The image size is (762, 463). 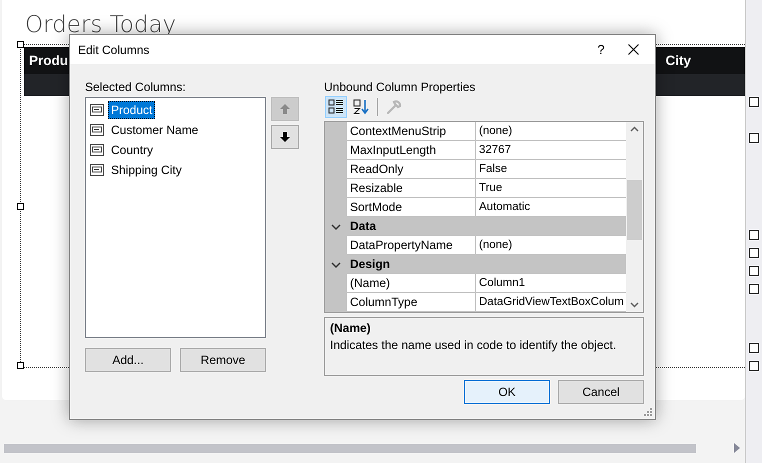 What do you see at coordinates (486, 264) in the screenshot?
I see `category-header: Design` at bounding box center [486, 264].